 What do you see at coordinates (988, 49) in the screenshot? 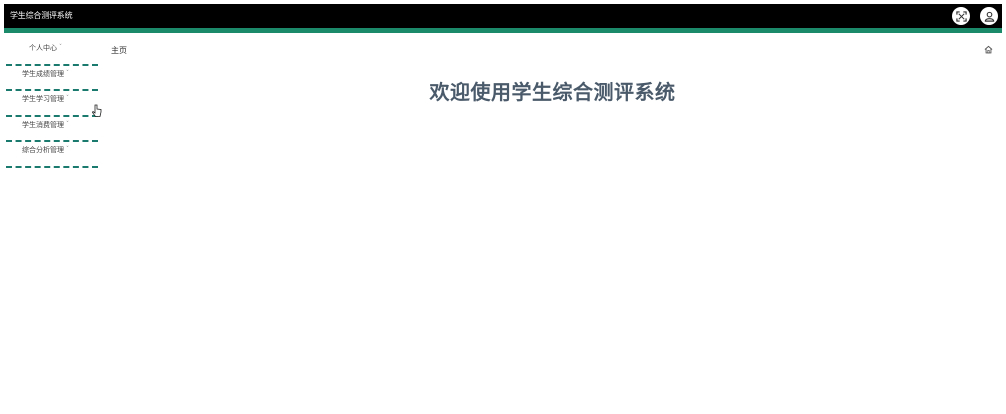
I see `home-icon` at bounding box center [988, 49].